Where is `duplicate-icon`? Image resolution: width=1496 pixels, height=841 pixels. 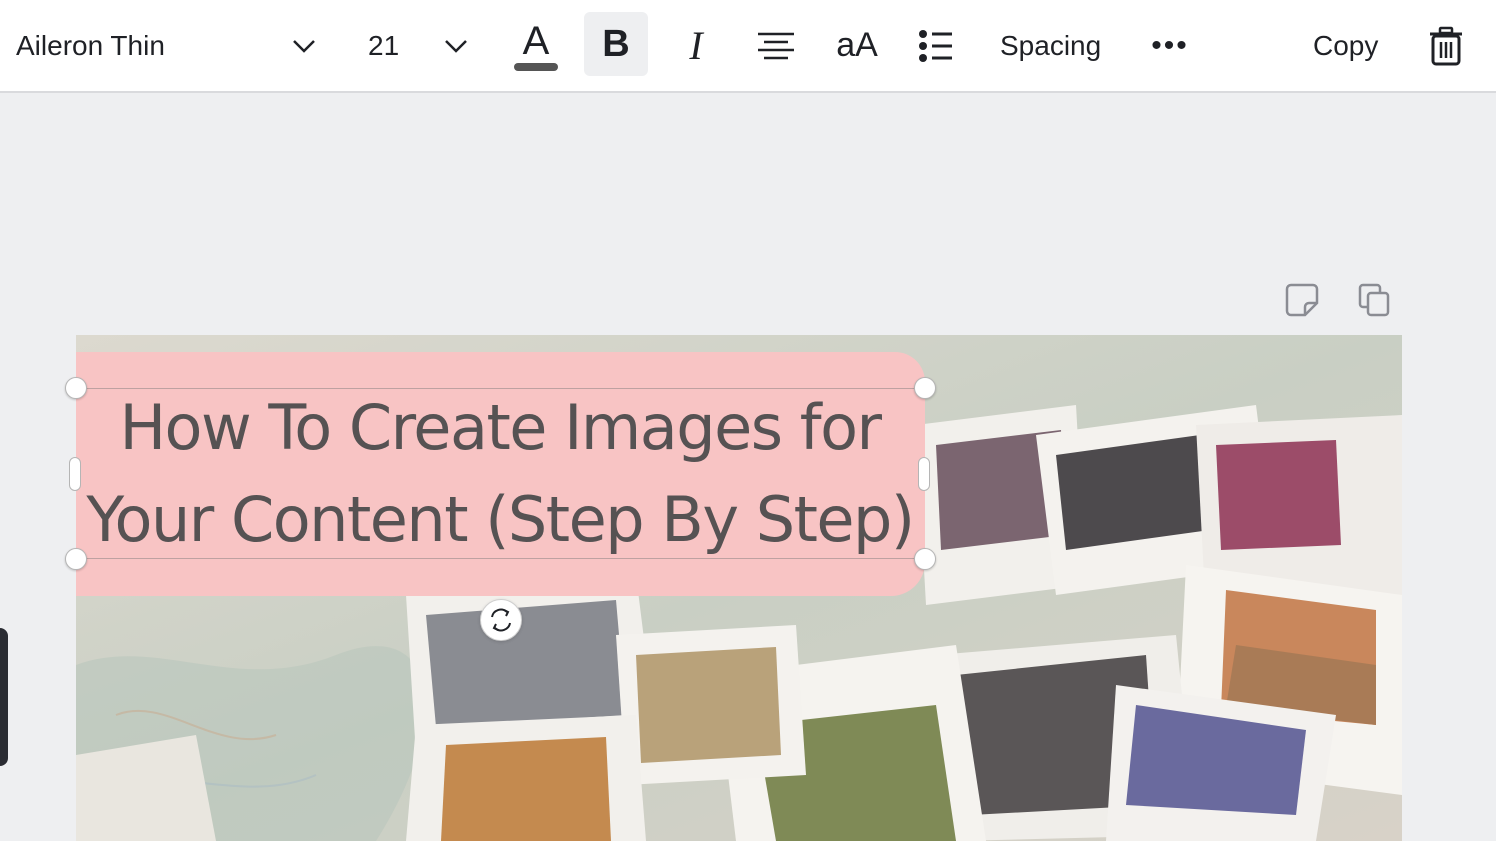 duplicate-icon is located at coordinates (1374, 300).